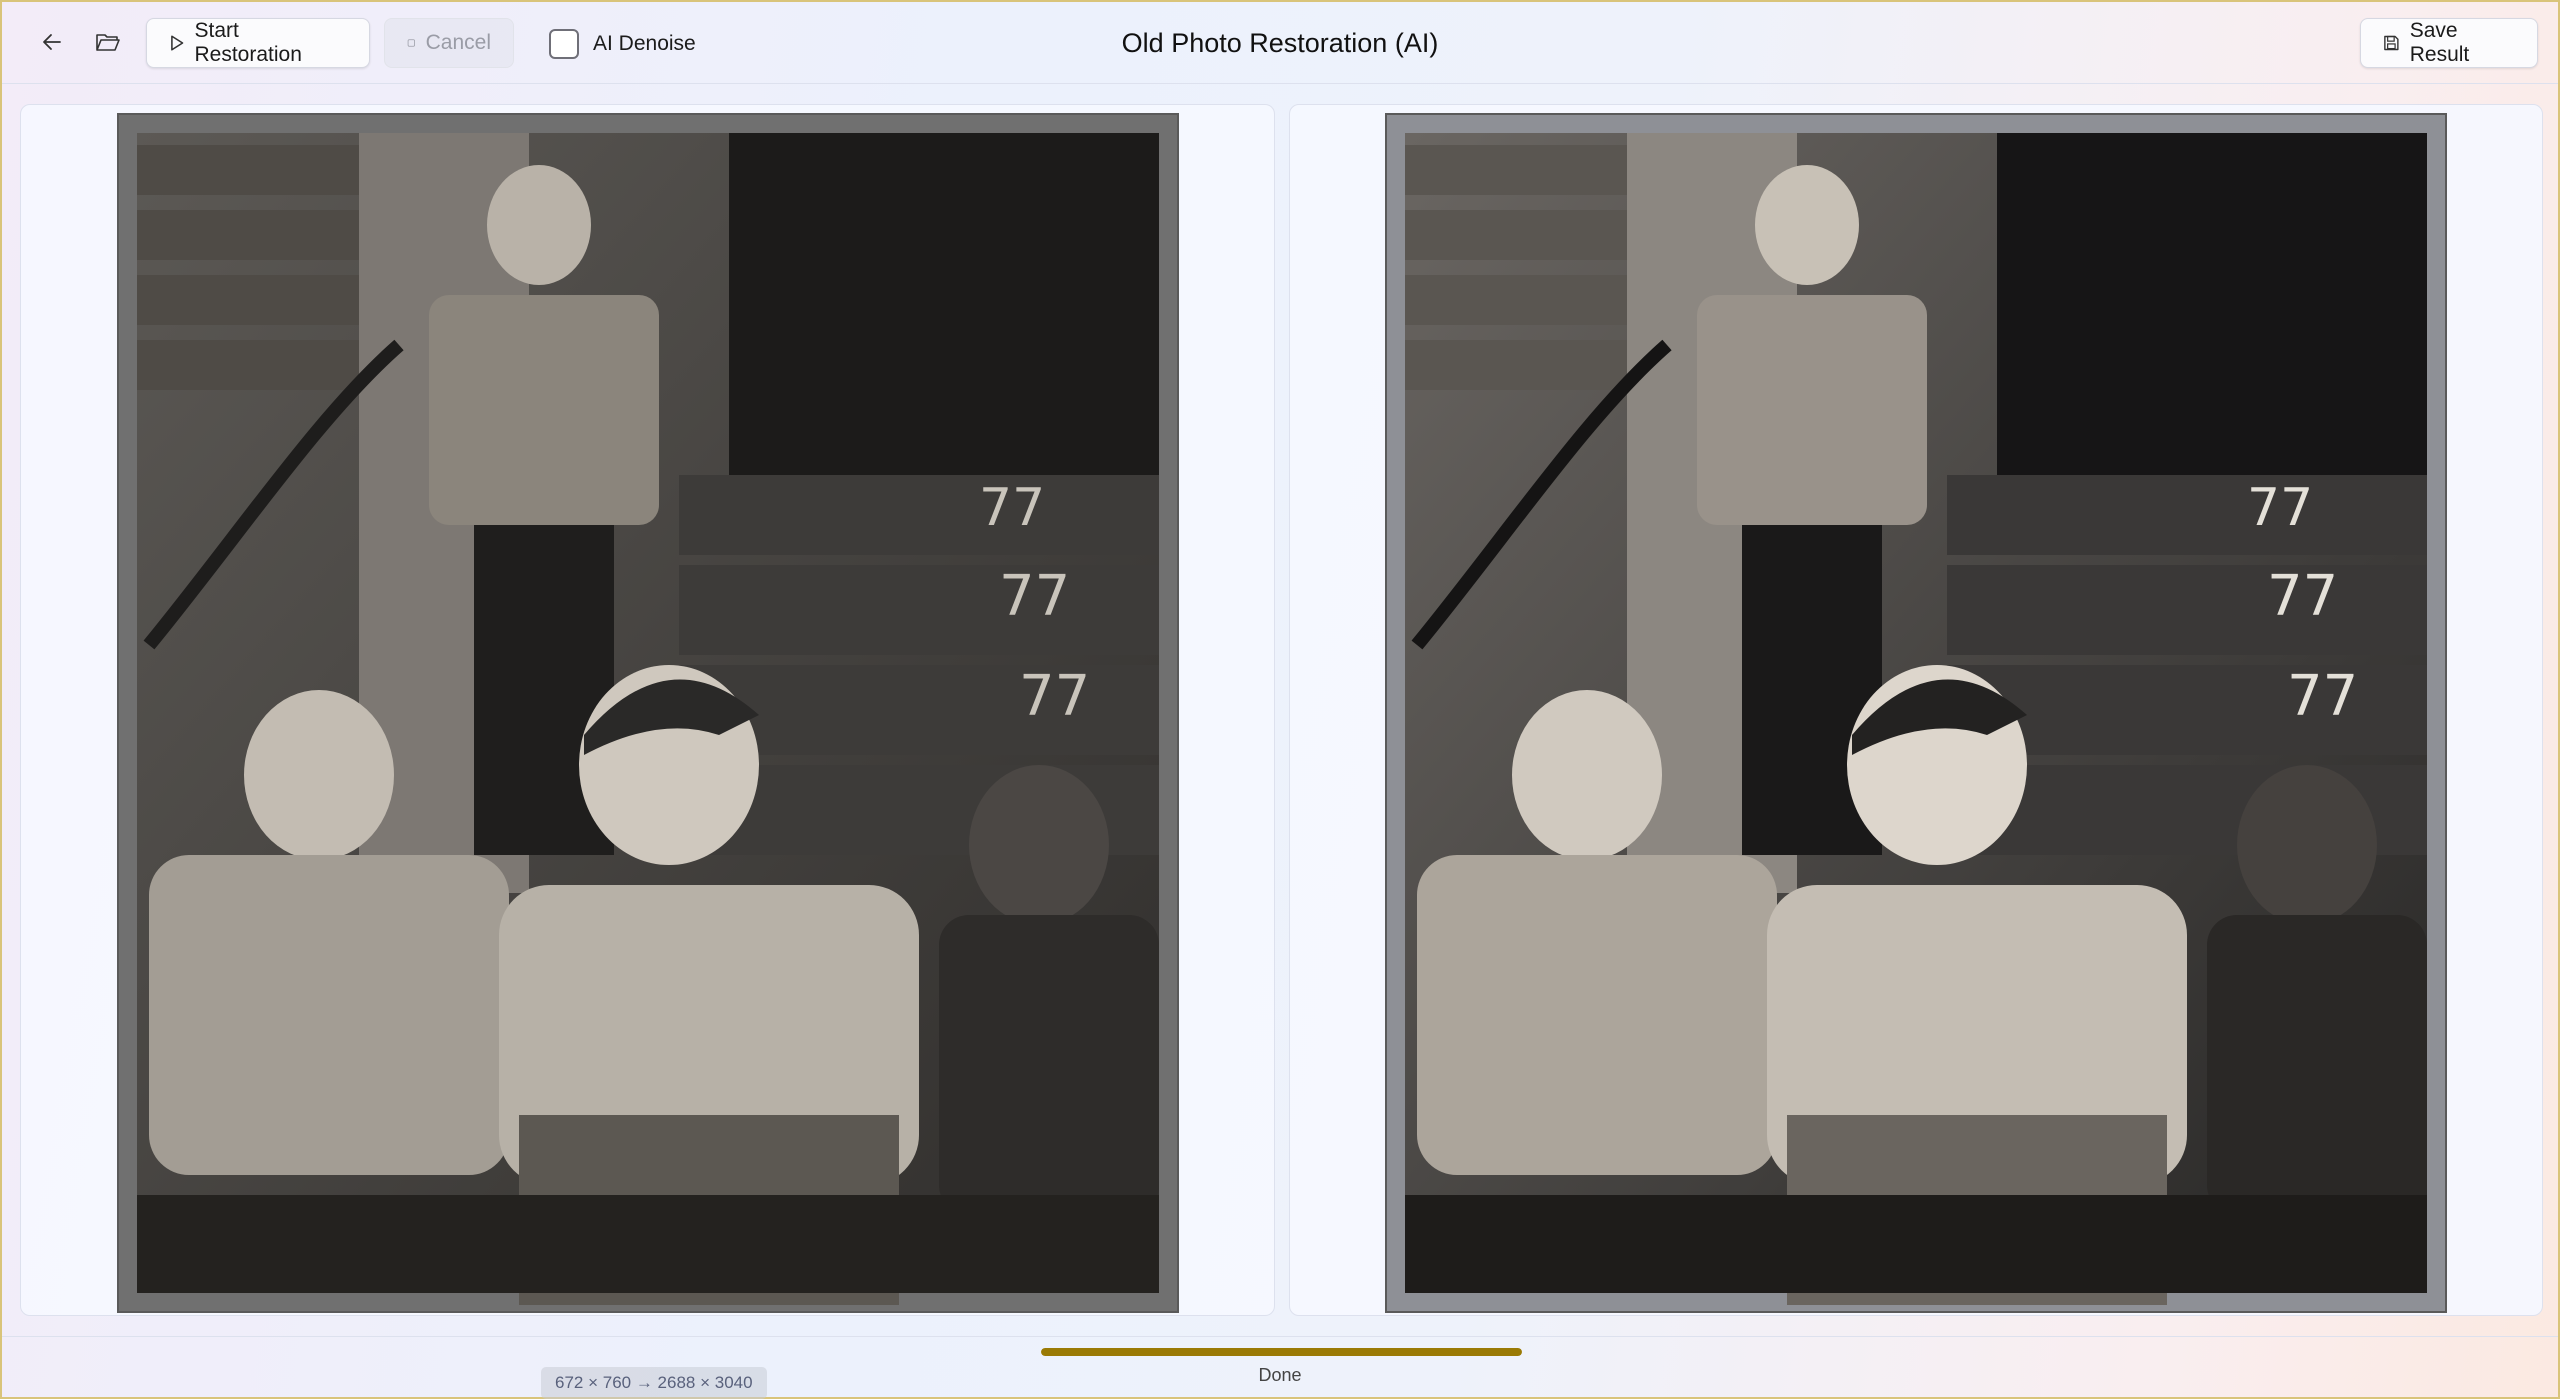  What do you see at coordinates (644, 43) in the screenshot?
I see `ai-denoise-label: AI Denoise` at bounding box center [644, 43].